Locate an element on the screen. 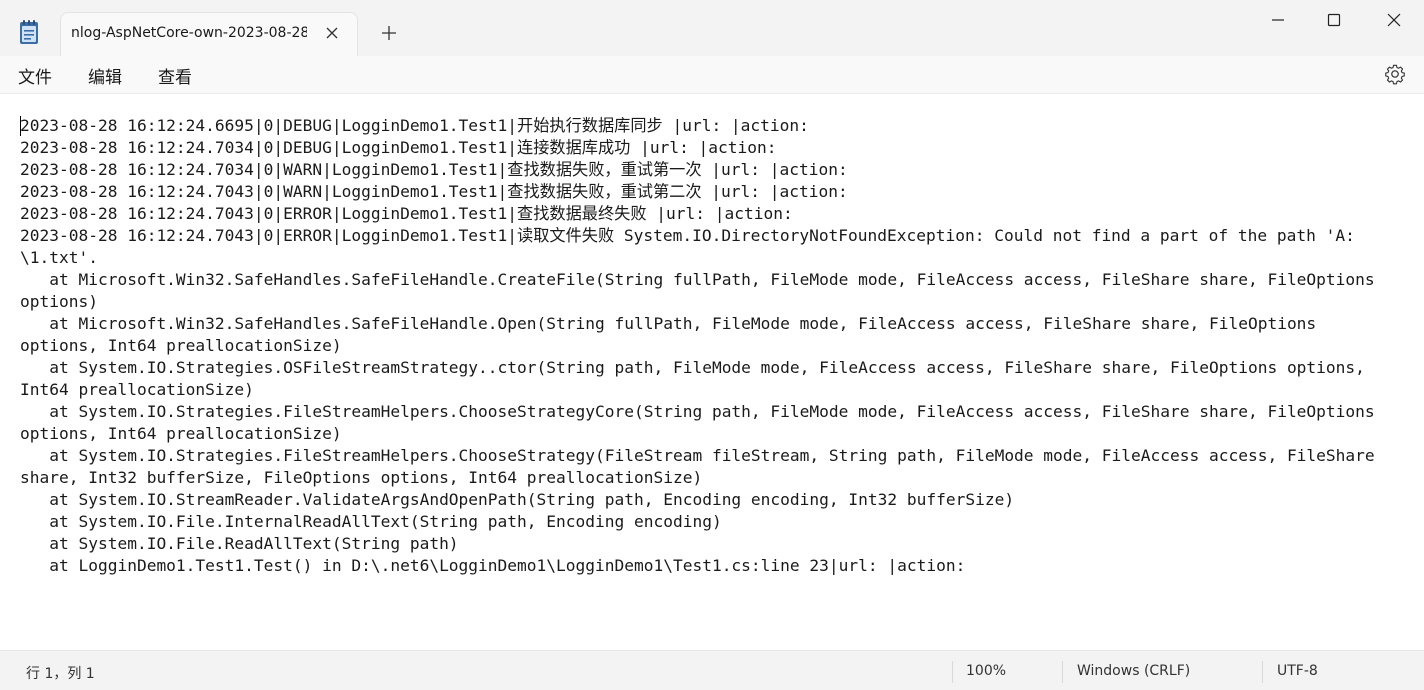 The height and width of the screenshot is (690, 1424). zoom-level: 100% is located at coordinates (986, 671).